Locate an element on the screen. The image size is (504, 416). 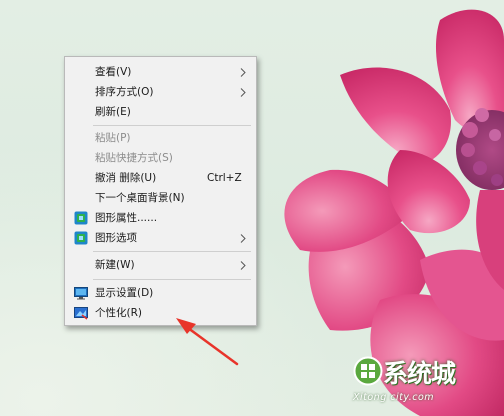
menu-item-refresh: 刷新(E) is located at coordinates (160, 112).